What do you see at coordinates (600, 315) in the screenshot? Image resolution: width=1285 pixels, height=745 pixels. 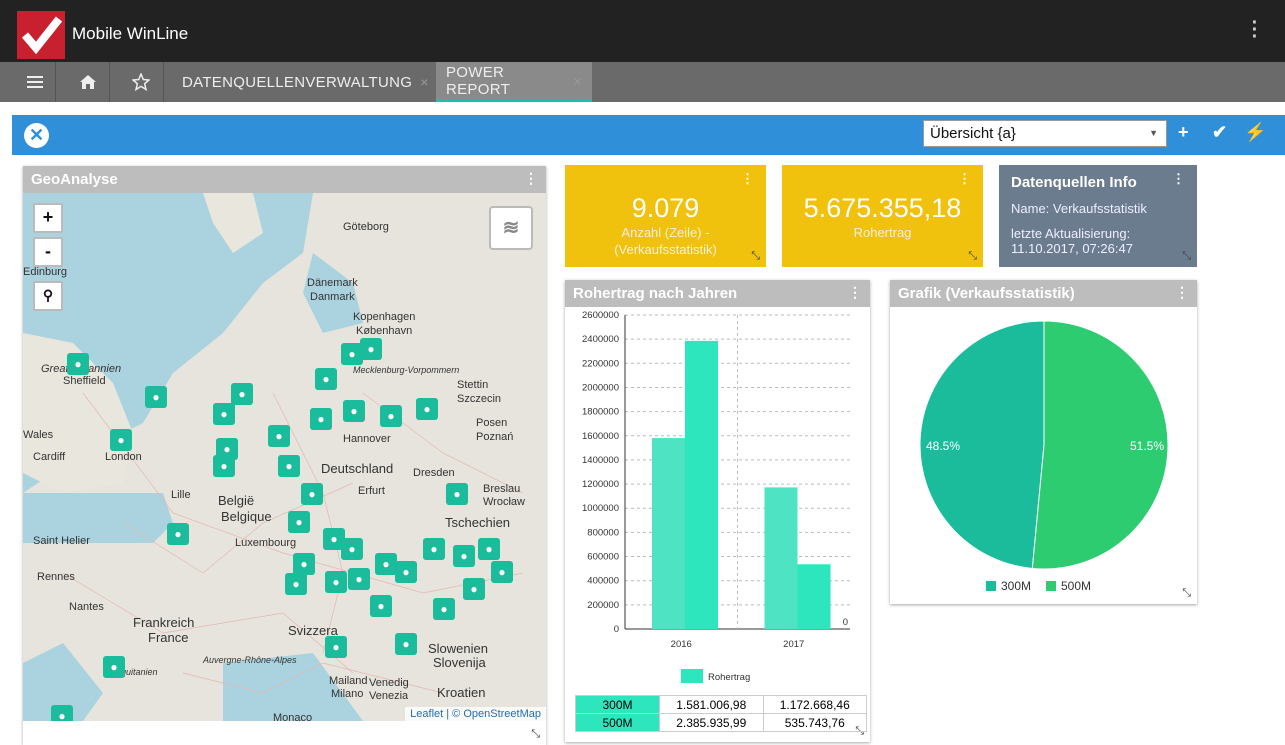 I see `y-tick-label: 2600000` at bounding box center [600, 315].